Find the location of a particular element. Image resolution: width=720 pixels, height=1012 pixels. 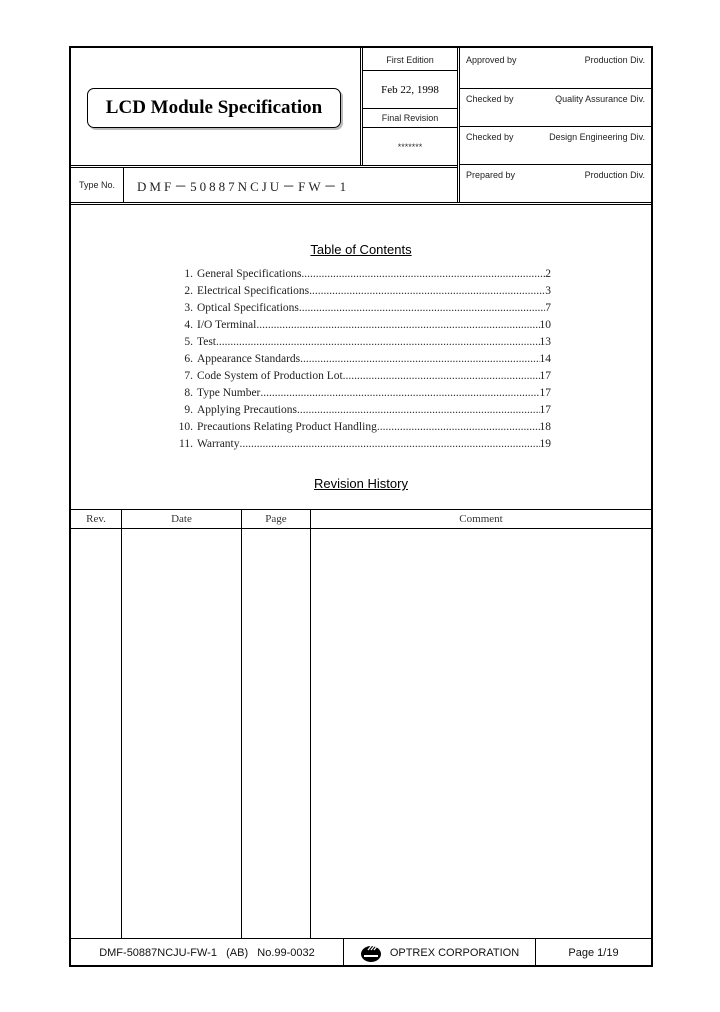

toc-label: Precautions Relating Product Handling is located at coordinates (287, 427).